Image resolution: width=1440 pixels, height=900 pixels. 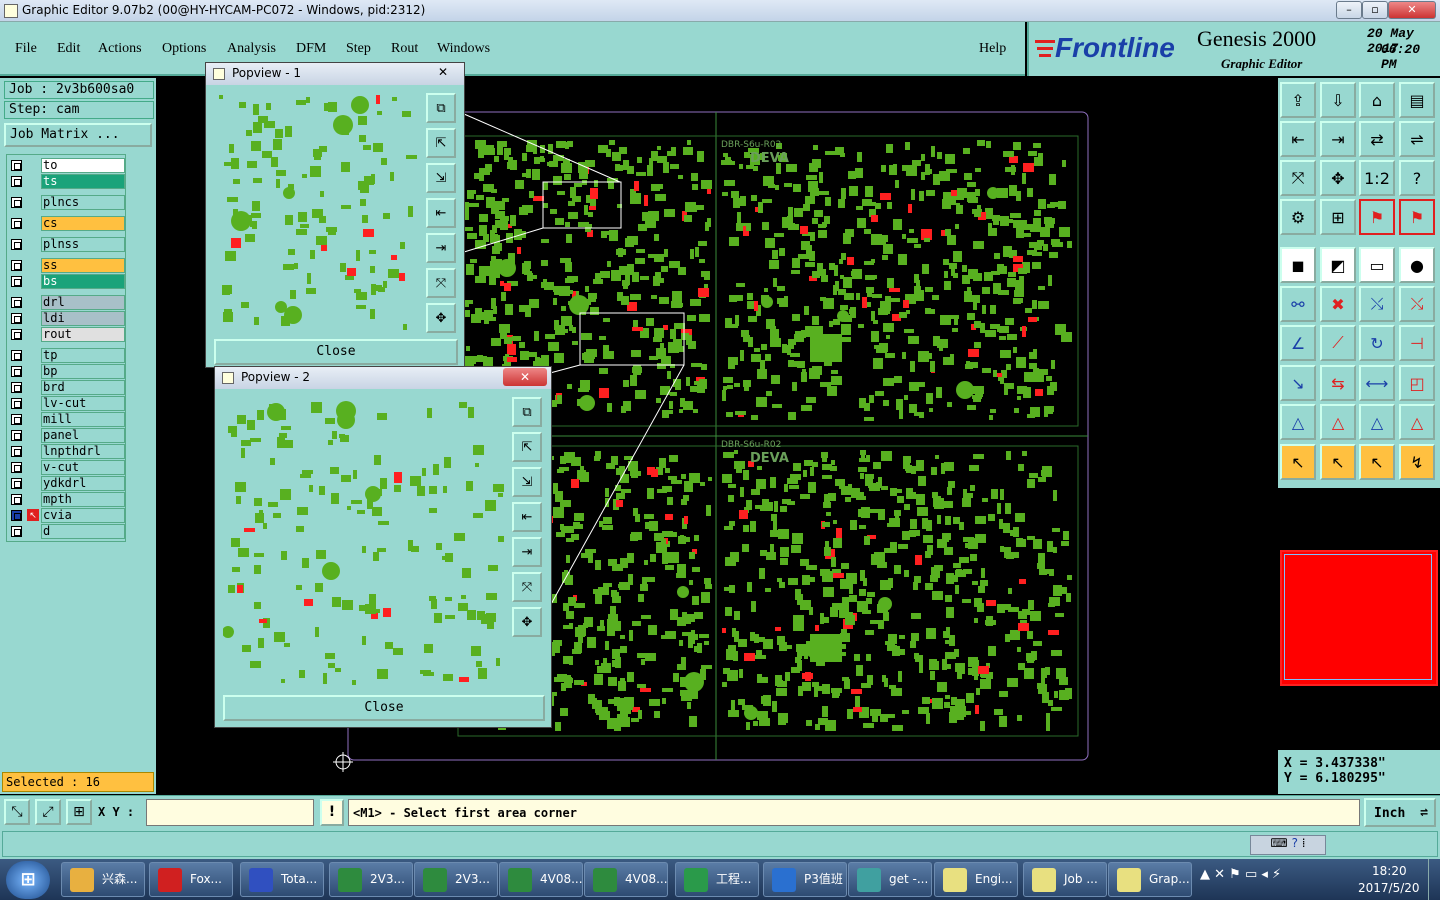 What do you see at coordinates (83, 435) in the screenshot?
I see `layer-name: panel` at bounding box center [83, 435].